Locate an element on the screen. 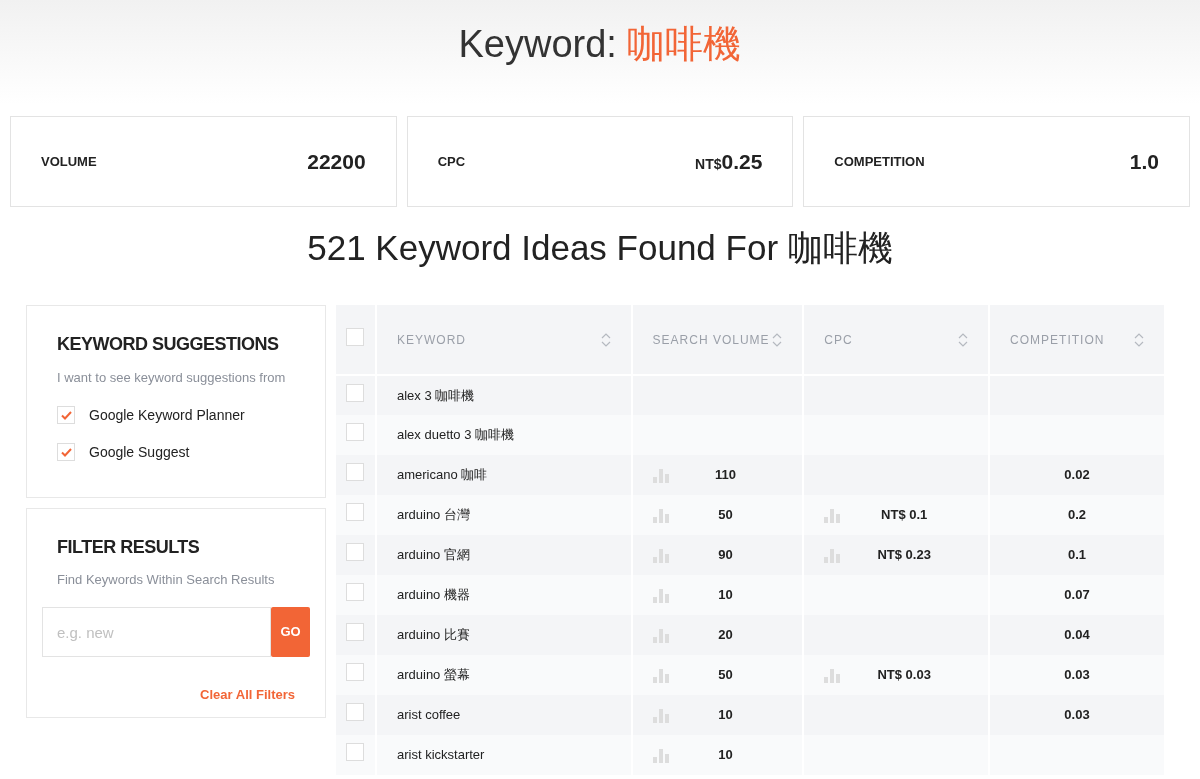 This screenshot has height=779, width=1200. table-value: 0.02 is located at coordinates (1077, 475).